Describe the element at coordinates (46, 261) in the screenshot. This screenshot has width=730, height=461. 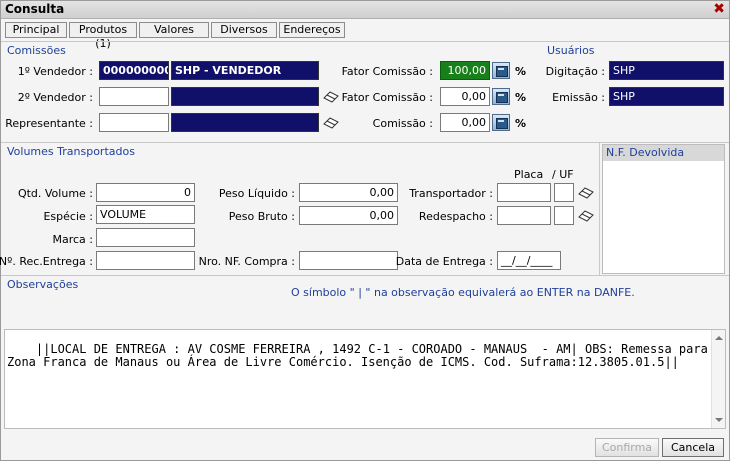
I see `nro-rec-entrega-label: Nº. Rec.Entrega :` at that location.